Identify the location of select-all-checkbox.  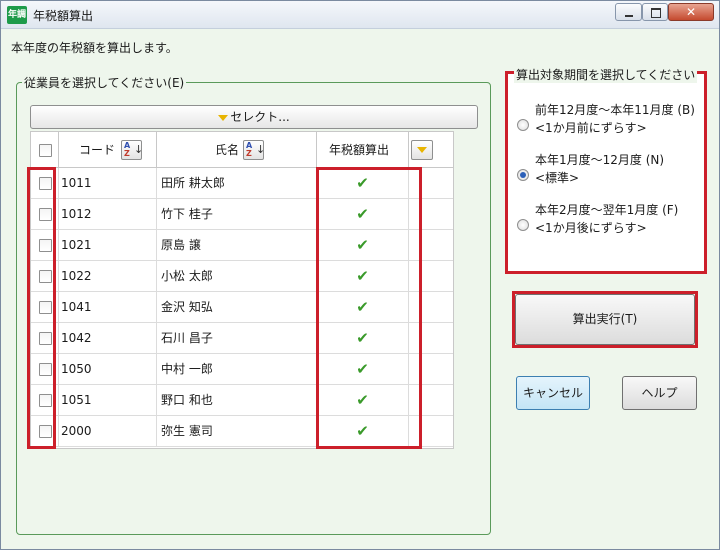
(45, 150).